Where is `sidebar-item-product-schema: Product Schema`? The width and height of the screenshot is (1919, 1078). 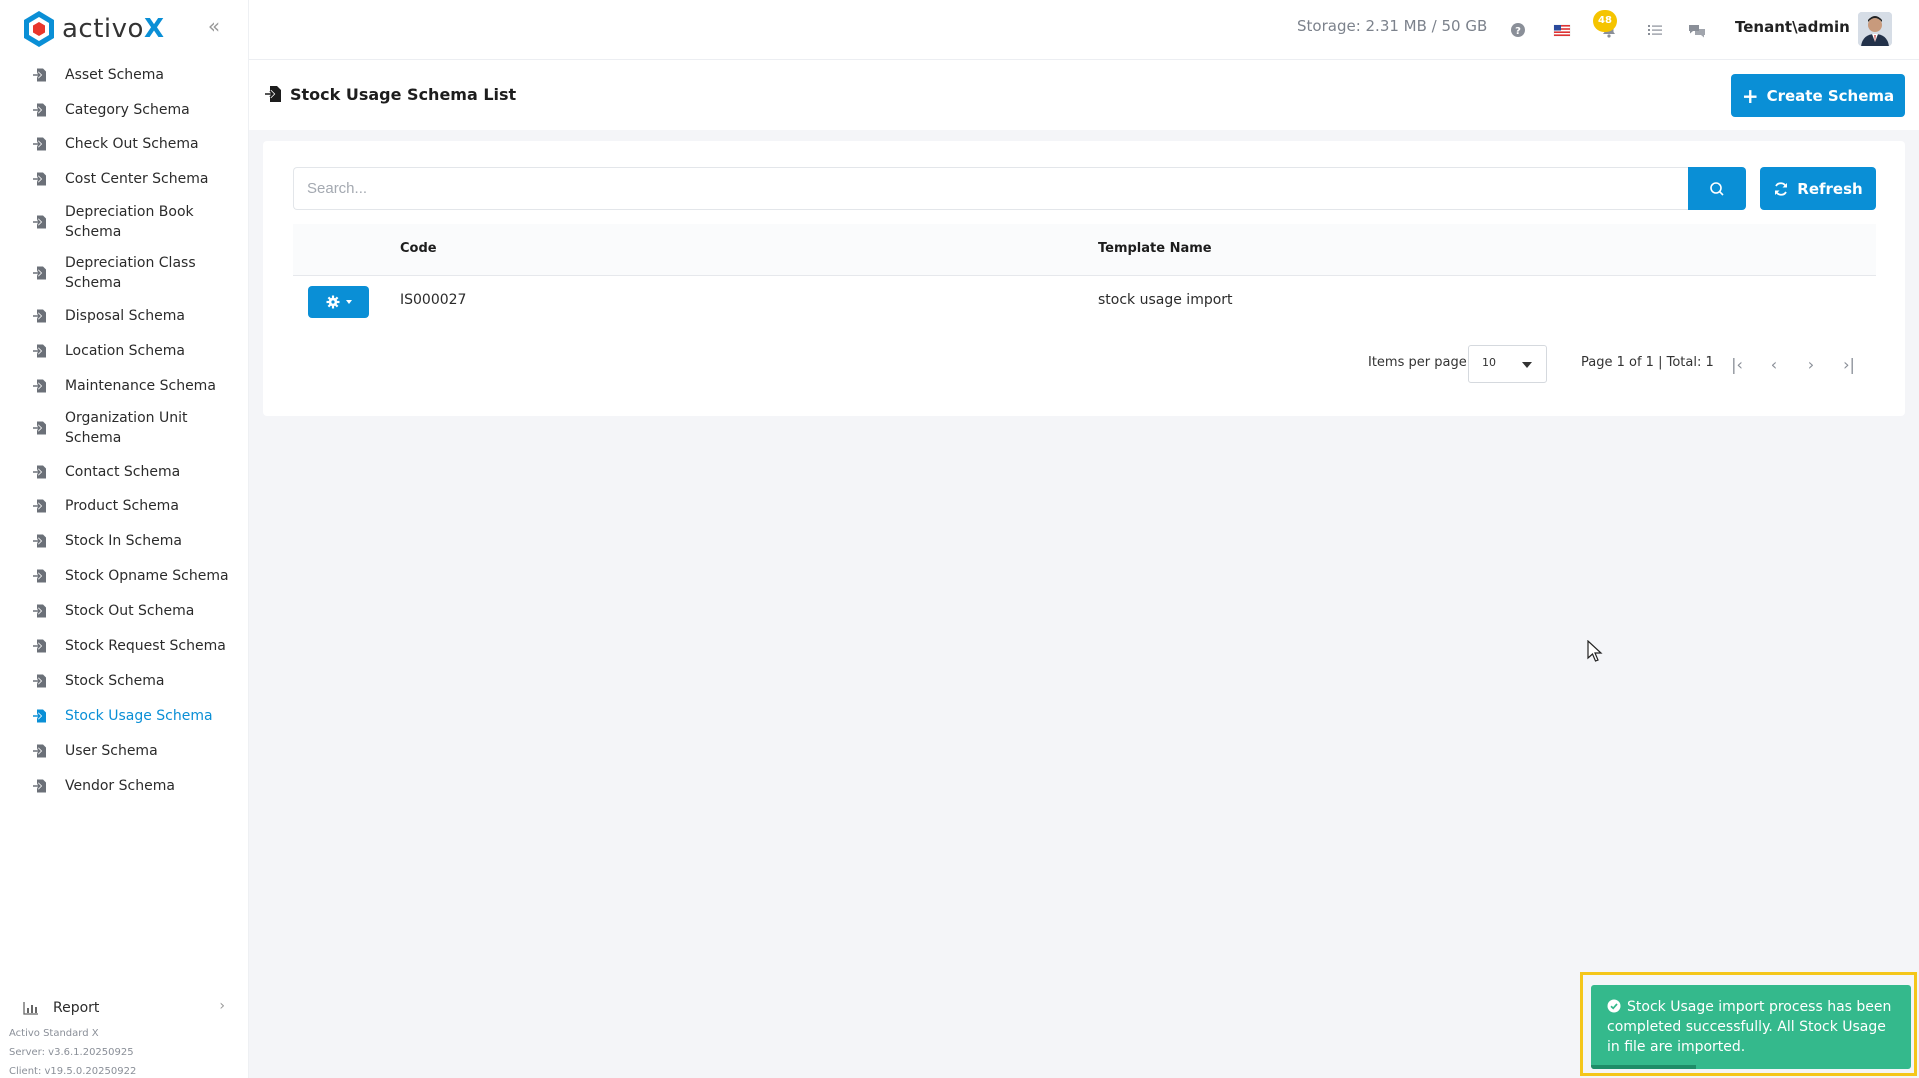
sidebar-item-product-schema: Product Schema is located at coordinates (124, 506).